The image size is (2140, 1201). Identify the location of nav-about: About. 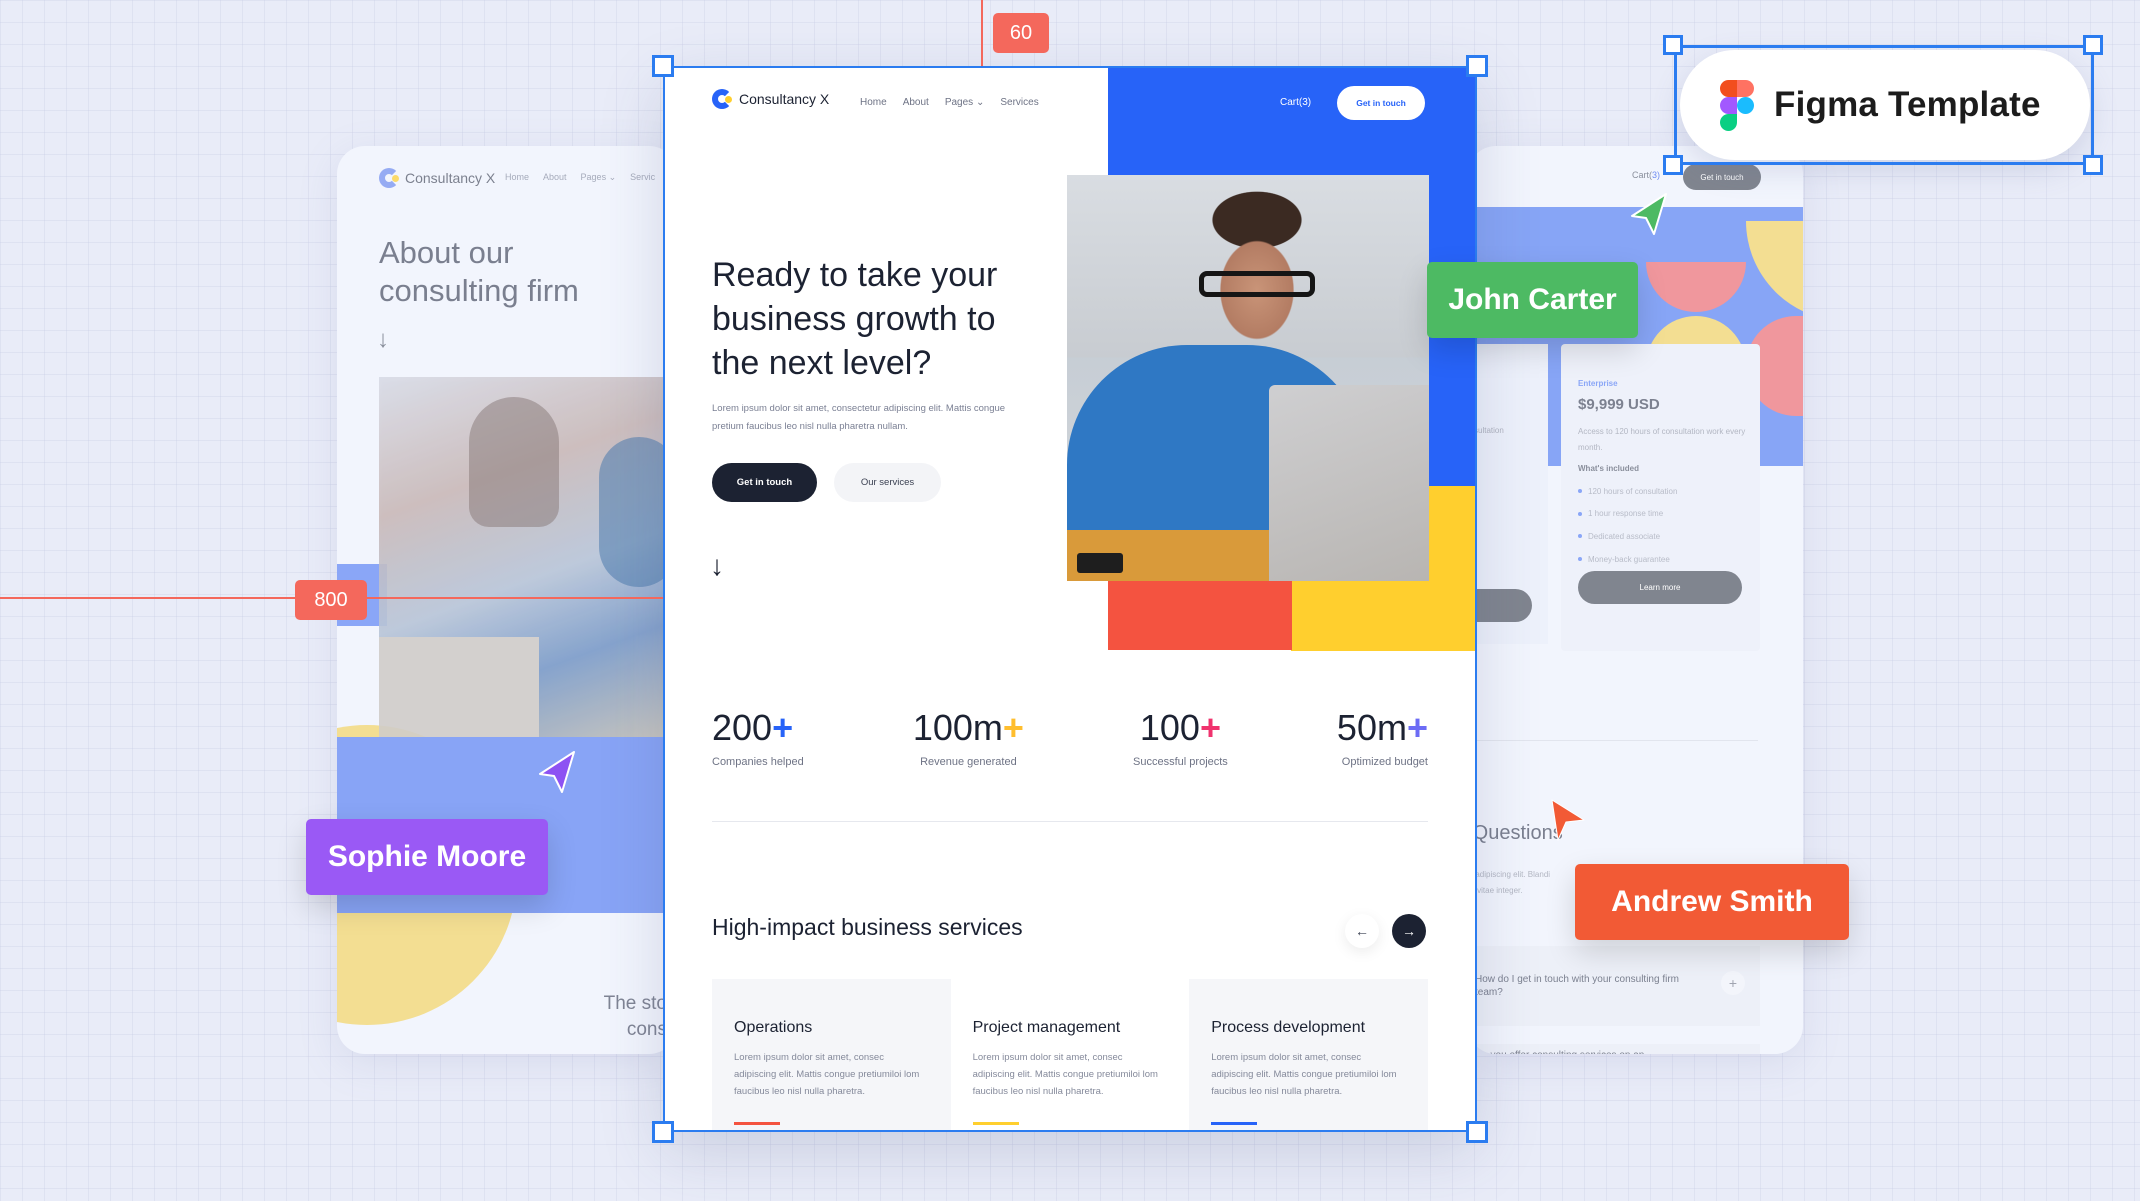
(916, 102).